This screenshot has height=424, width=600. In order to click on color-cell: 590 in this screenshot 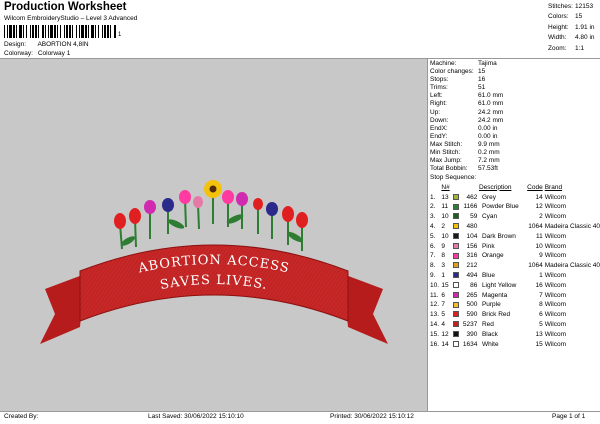, I will do `click(466, 315)`.